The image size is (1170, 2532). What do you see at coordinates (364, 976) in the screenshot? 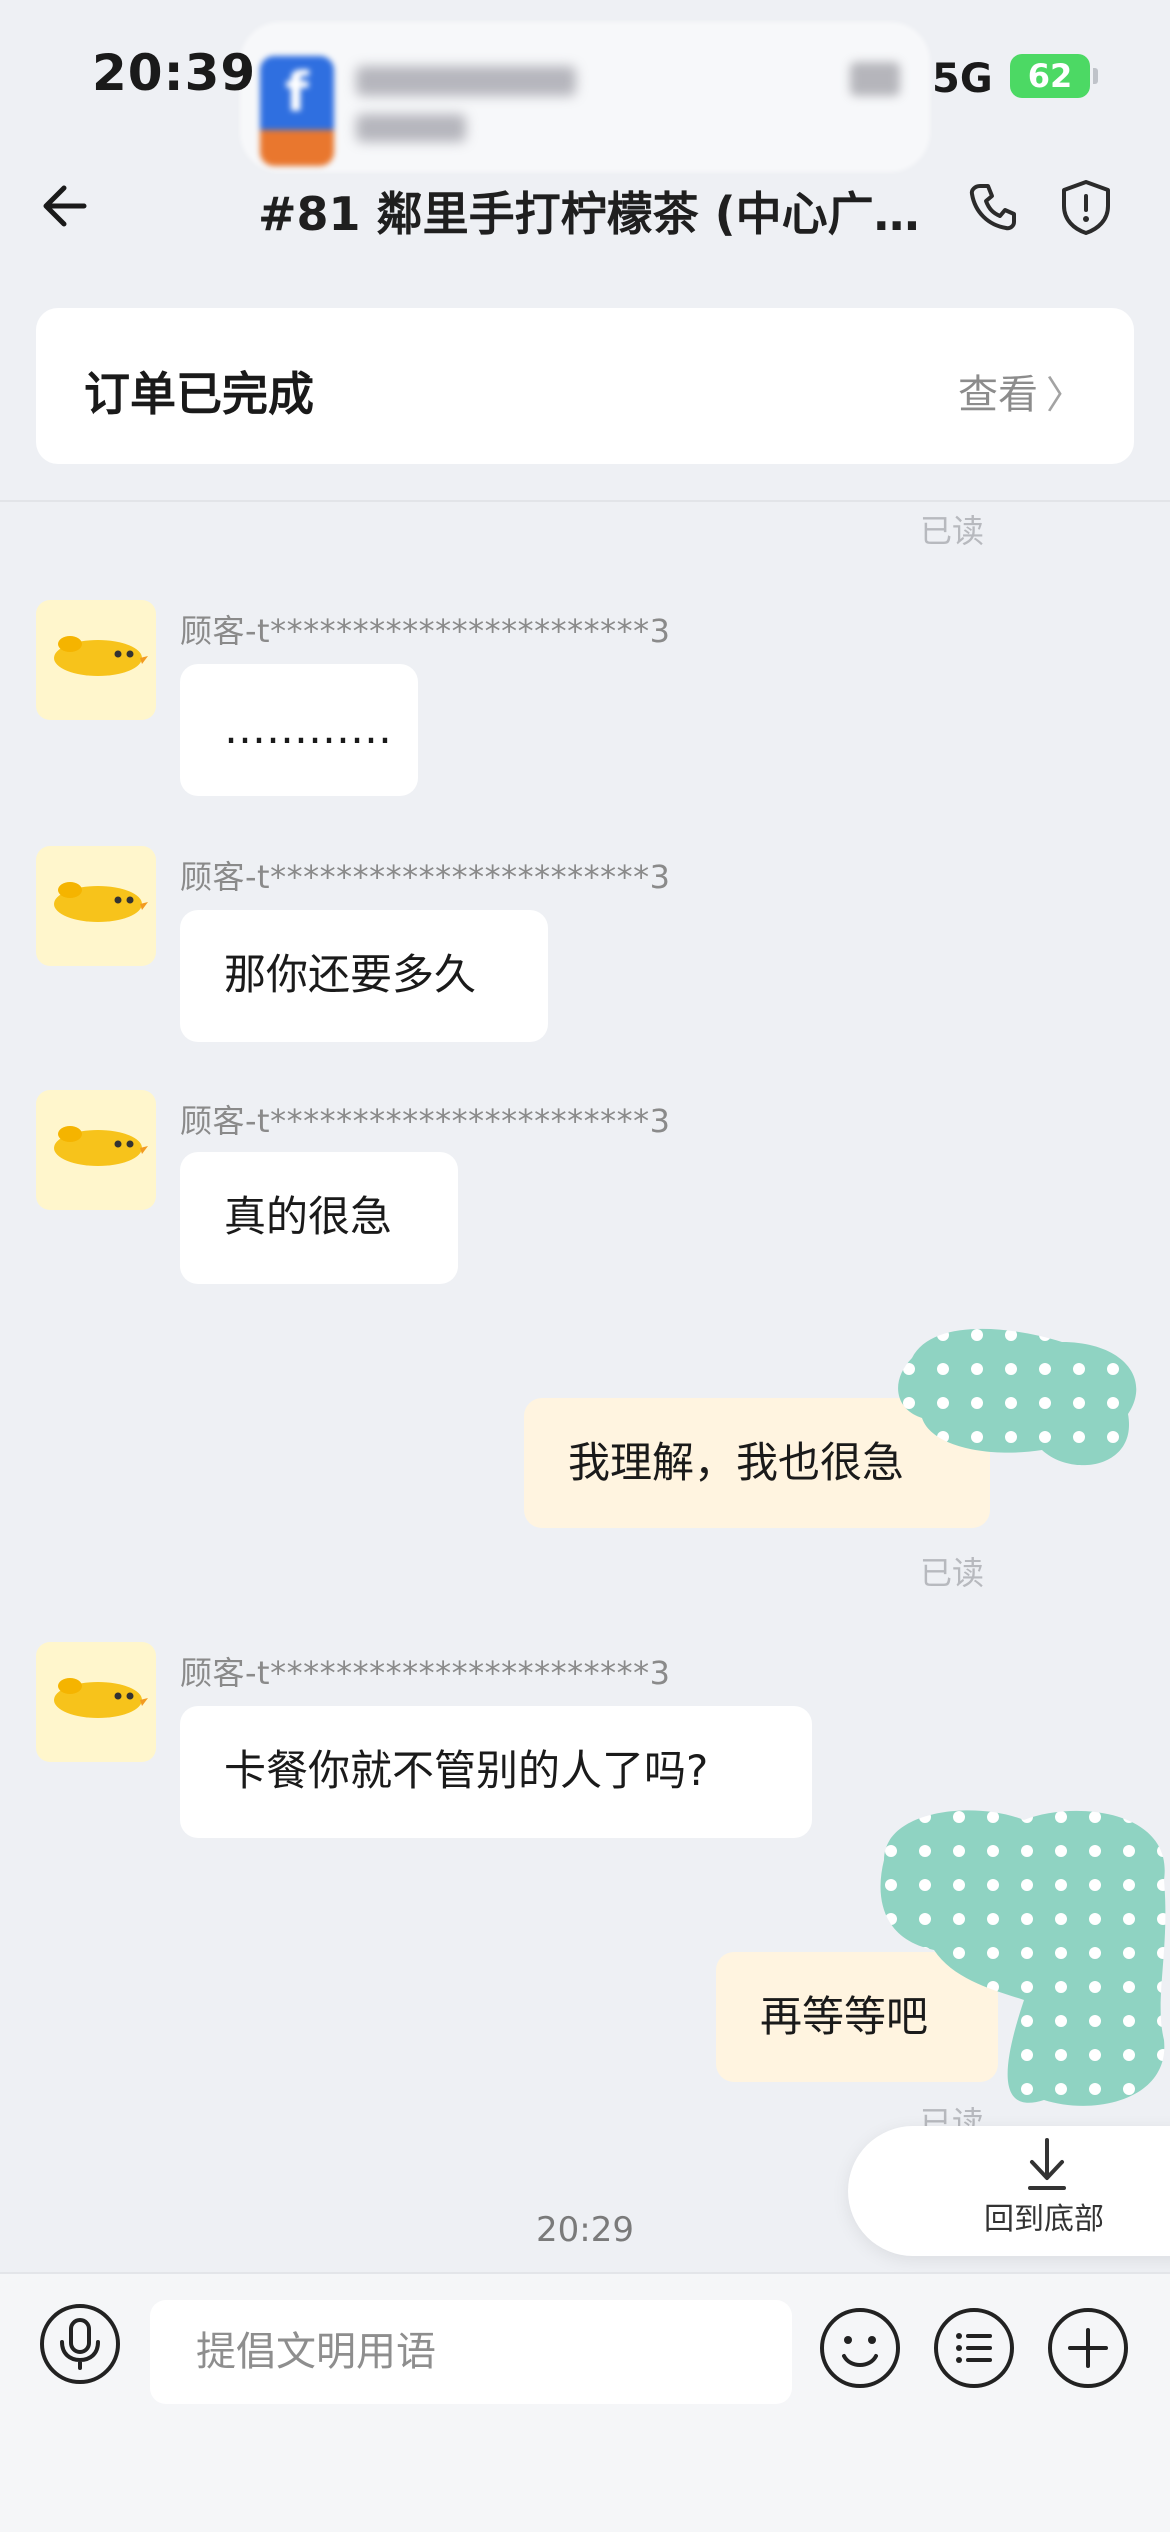
I see `message-bubble: 那你还要多久` at bounding box center [364, 976].